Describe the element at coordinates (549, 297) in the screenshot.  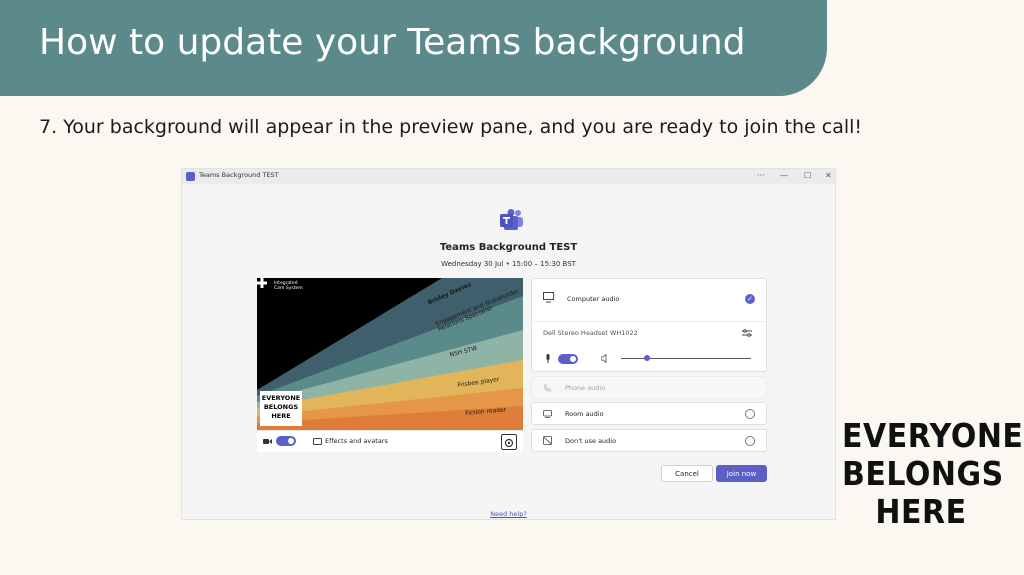
I see `monitor-speaker-icon` at that location.